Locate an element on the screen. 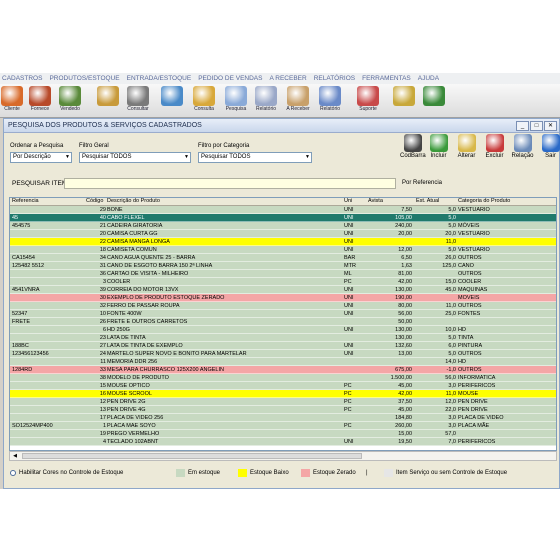 Image resolution: width=560 pixels, height=560 pixels. toolbar-button-label: Consultar is located at coordinates (138, 109).